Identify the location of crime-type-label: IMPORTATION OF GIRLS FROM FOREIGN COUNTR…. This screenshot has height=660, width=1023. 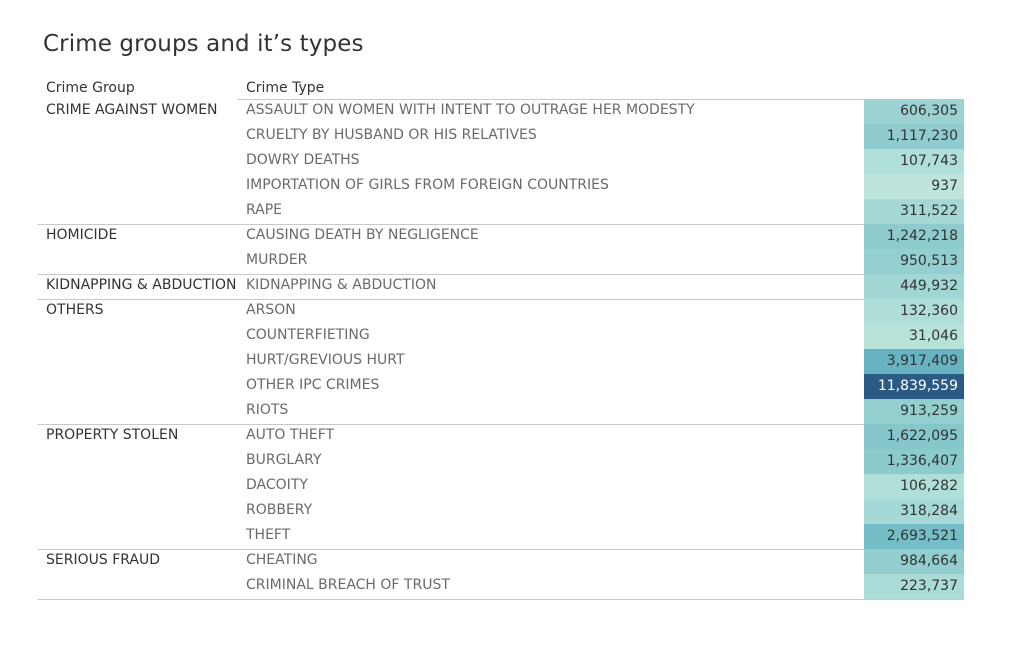
(427, 185).